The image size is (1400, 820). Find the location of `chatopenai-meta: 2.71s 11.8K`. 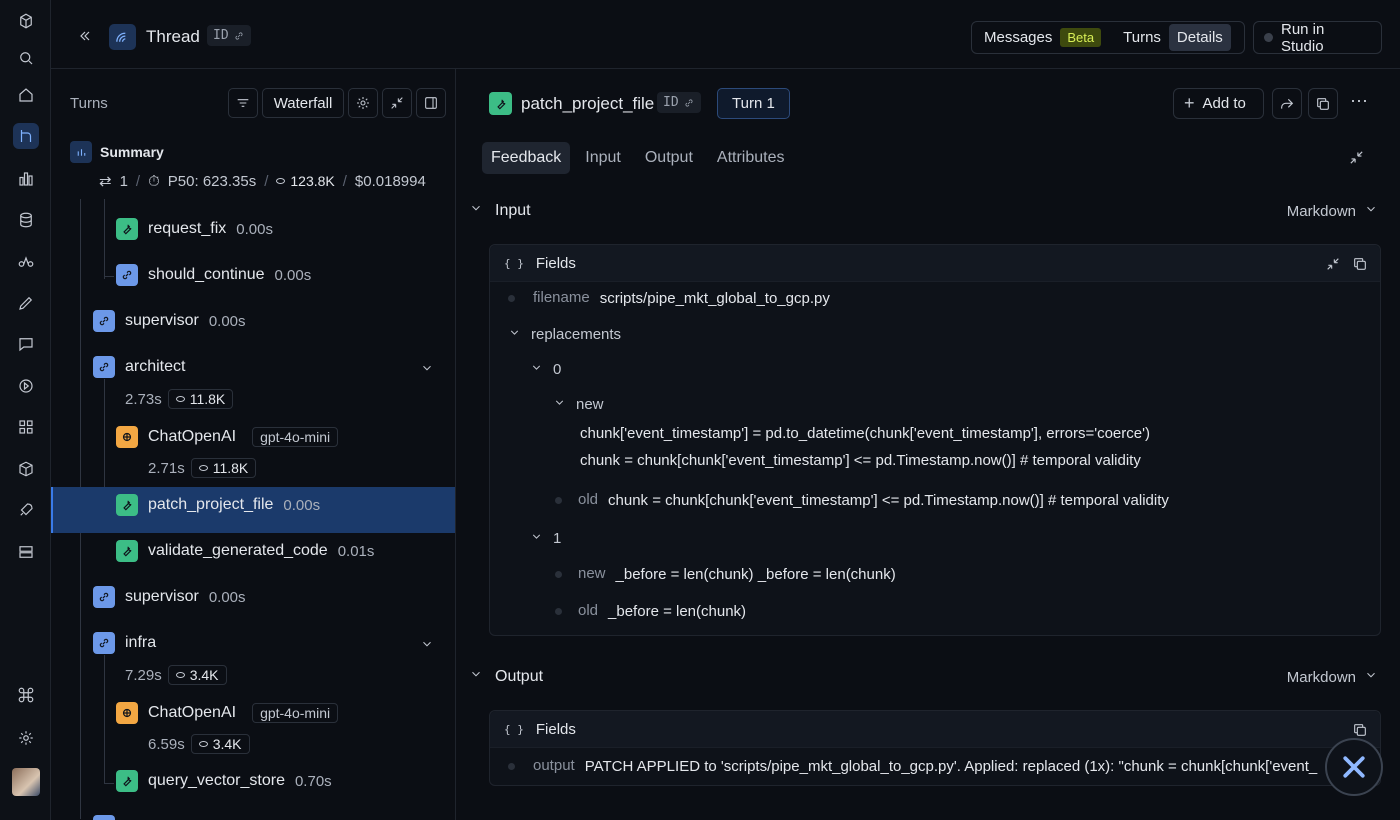

chatopenai-meta: 2.71s 11.8K is located at coordinates (202, 468).